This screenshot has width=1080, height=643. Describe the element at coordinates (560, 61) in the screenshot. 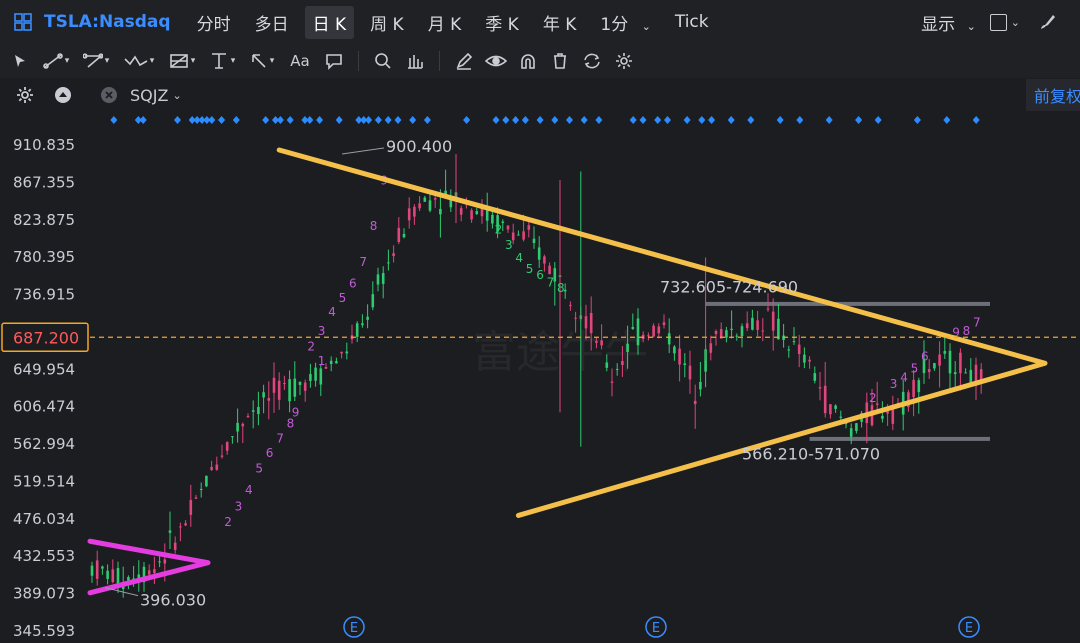

I see `trash-tool` at that location.